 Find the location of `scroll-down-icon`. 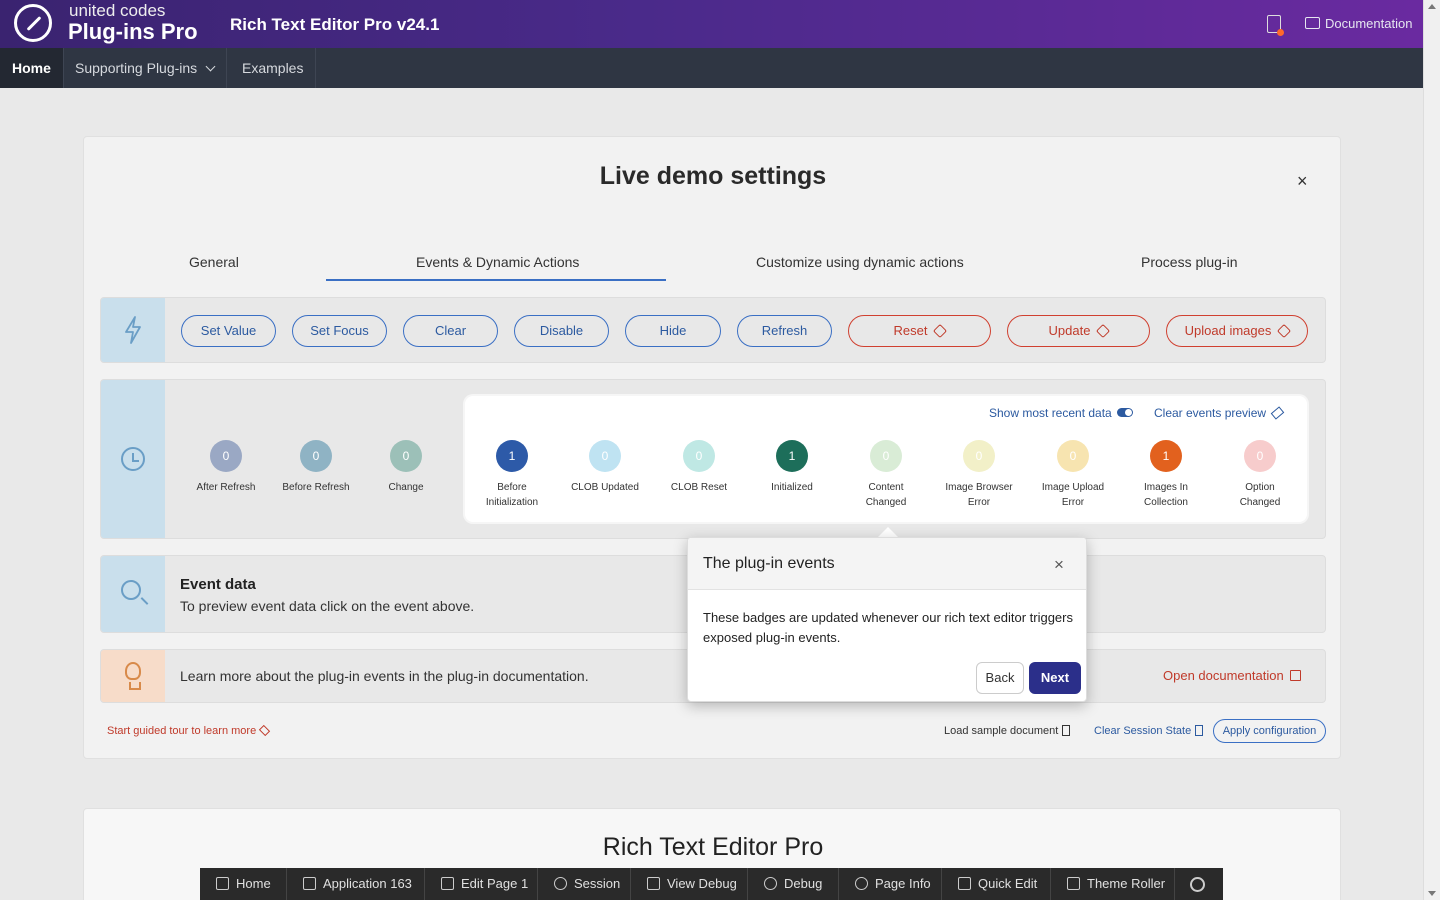

scroll-down-icon is located at coordinates (1432, 893).